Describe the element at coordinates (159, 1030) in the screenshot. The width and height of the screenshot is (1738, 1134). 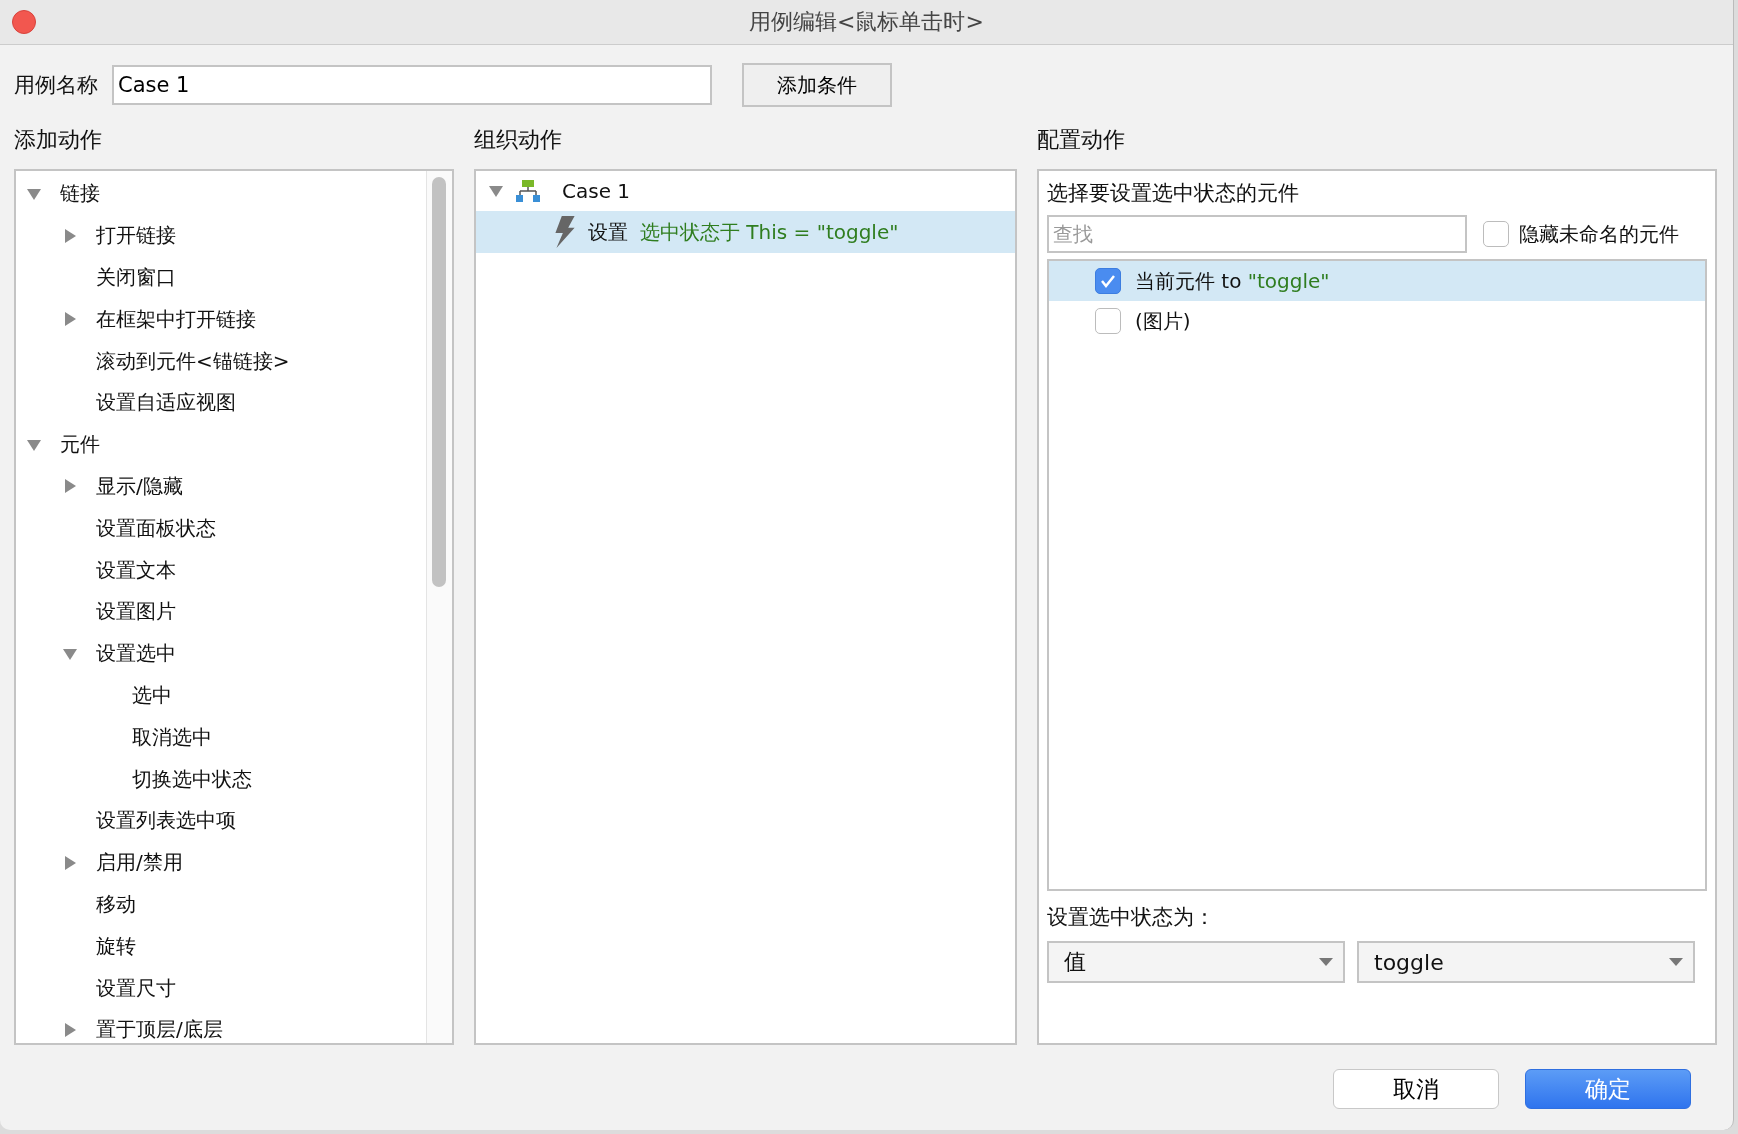
I see `tree-item: 置于顶层/底层` at that location.